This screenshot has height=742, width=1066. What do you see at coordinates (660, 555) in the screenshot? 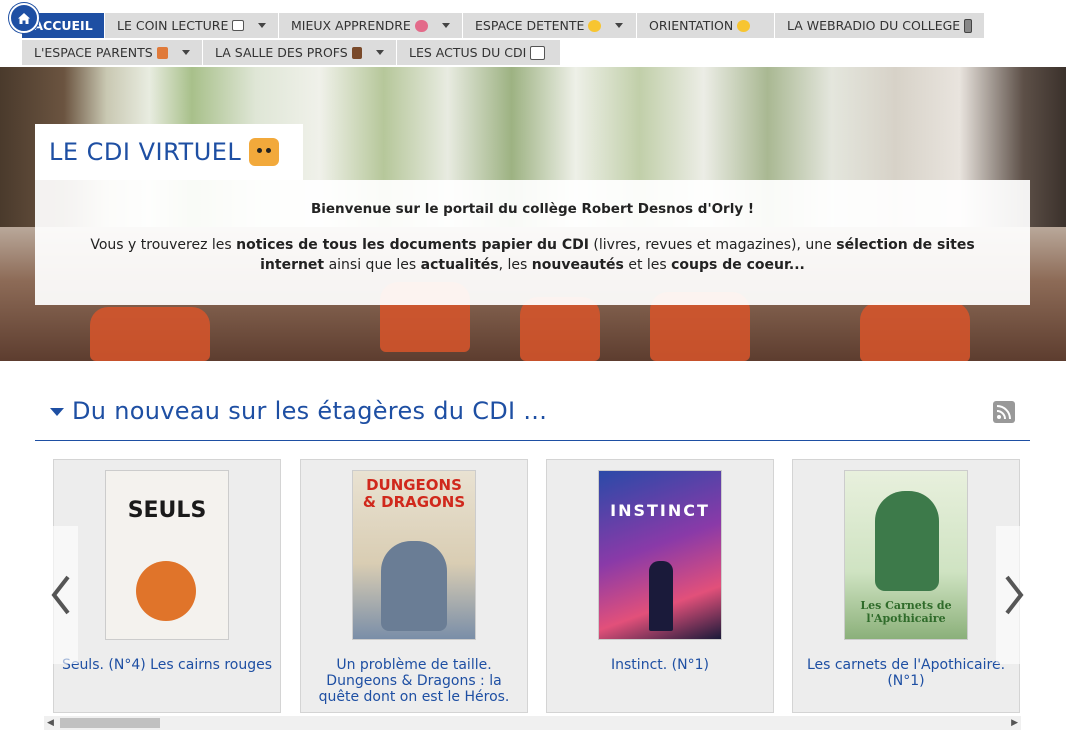
I see `book-cover: INSTINCT` at bounding box center [660, 555].